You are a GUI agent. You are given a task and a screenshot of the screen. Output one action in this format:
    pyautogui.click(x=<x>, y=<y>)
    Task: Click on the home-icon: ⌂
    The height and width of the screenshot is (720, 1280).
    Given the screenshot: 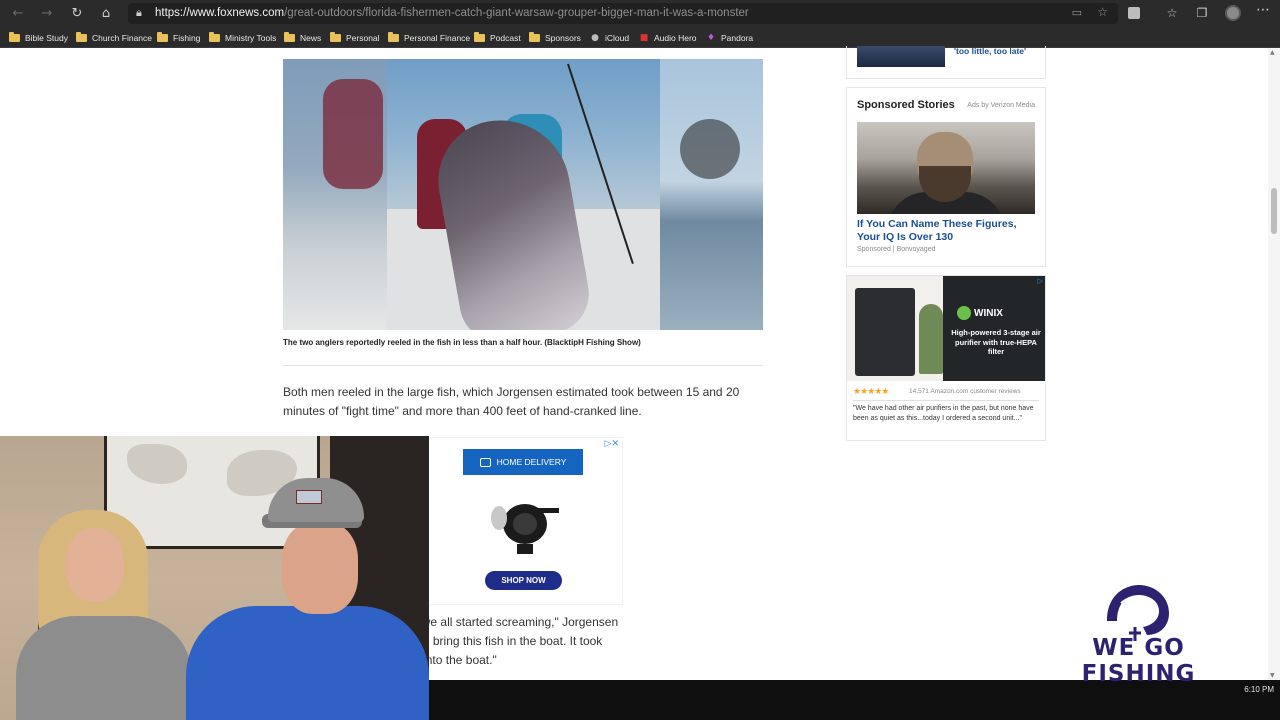 What is the action you would take?
    pyautogui.click(x=106, y=14)
    